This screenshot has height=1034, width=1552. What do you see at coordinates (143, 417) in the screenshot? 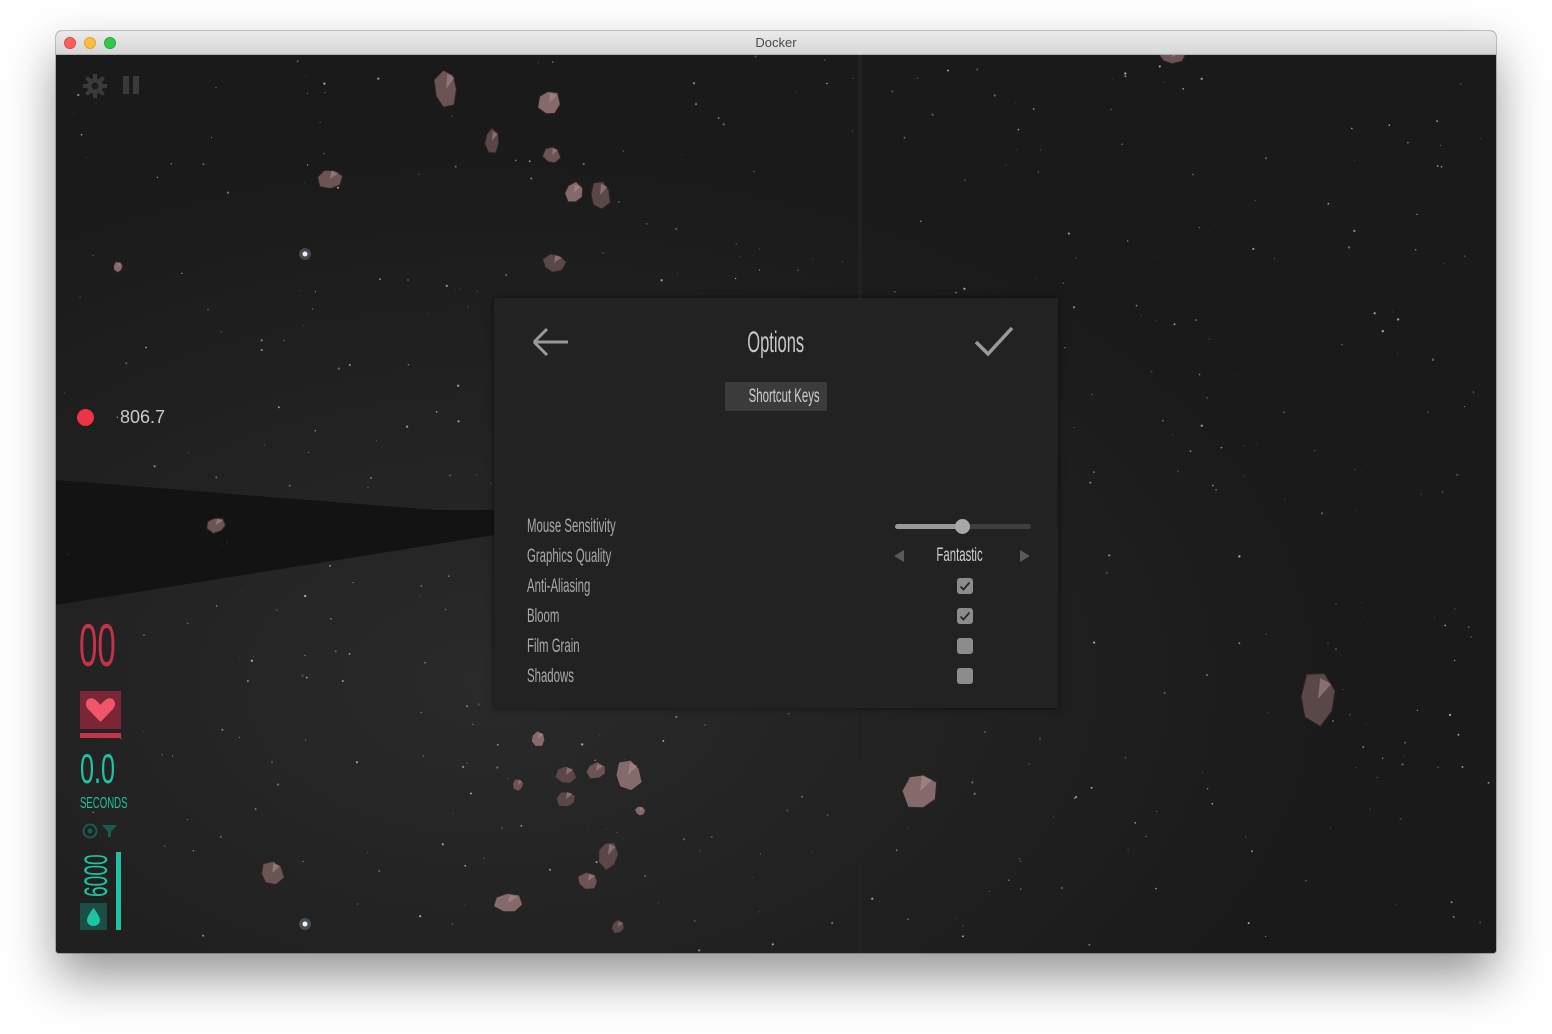
I see `record-value: 806.7` at bounding box center [143, 417].